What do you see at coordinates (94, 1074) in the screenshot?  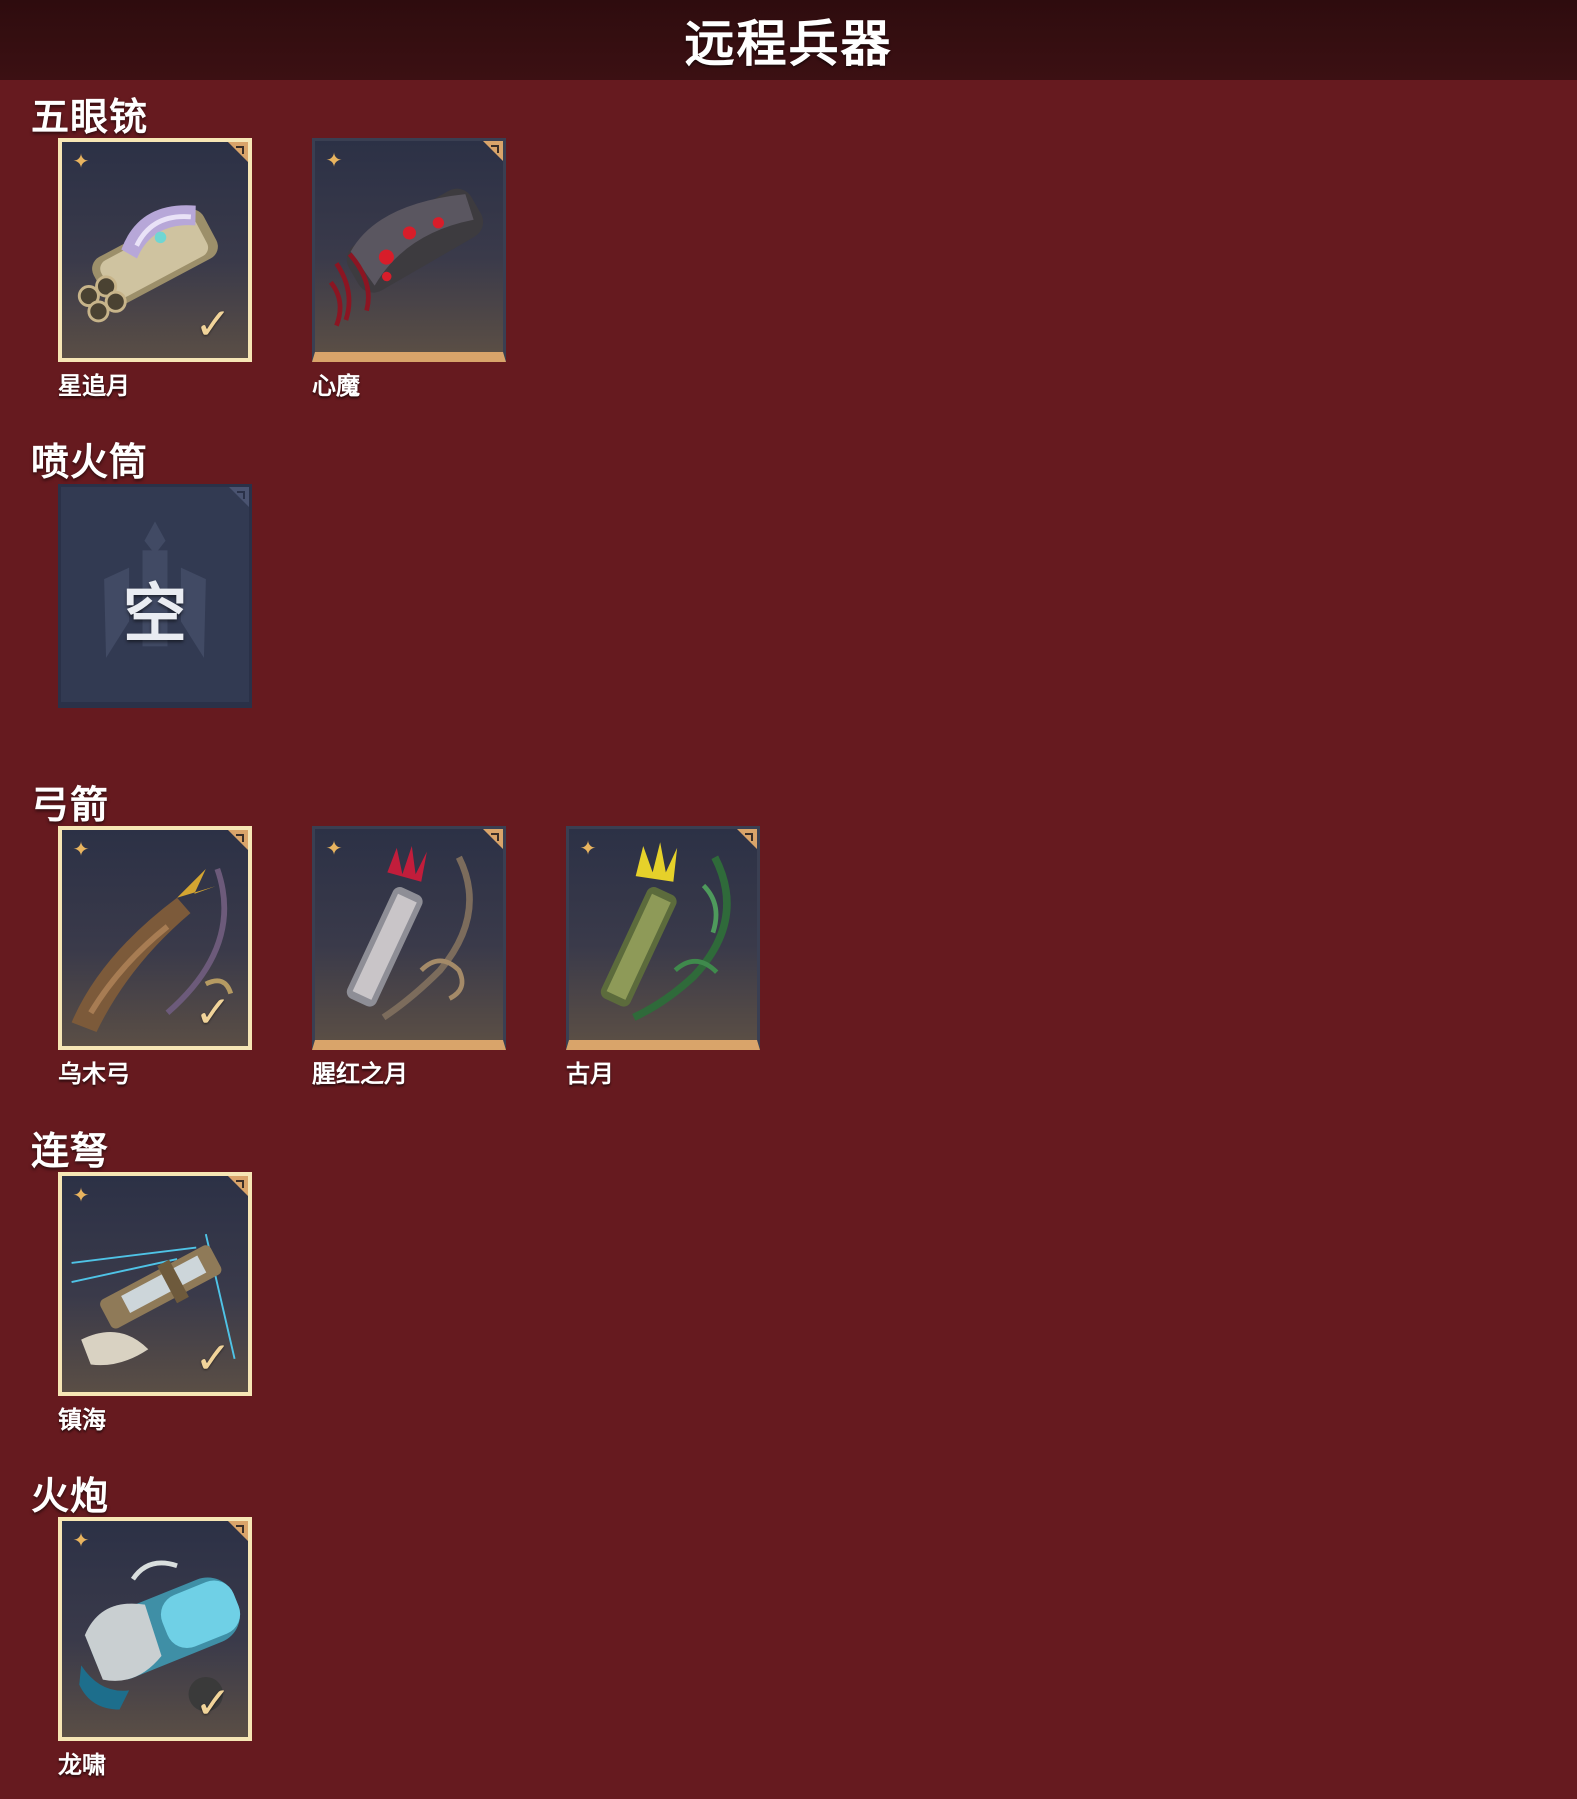 I see `weapon-name: 乌木弓` at bounding box center [94, 1074].